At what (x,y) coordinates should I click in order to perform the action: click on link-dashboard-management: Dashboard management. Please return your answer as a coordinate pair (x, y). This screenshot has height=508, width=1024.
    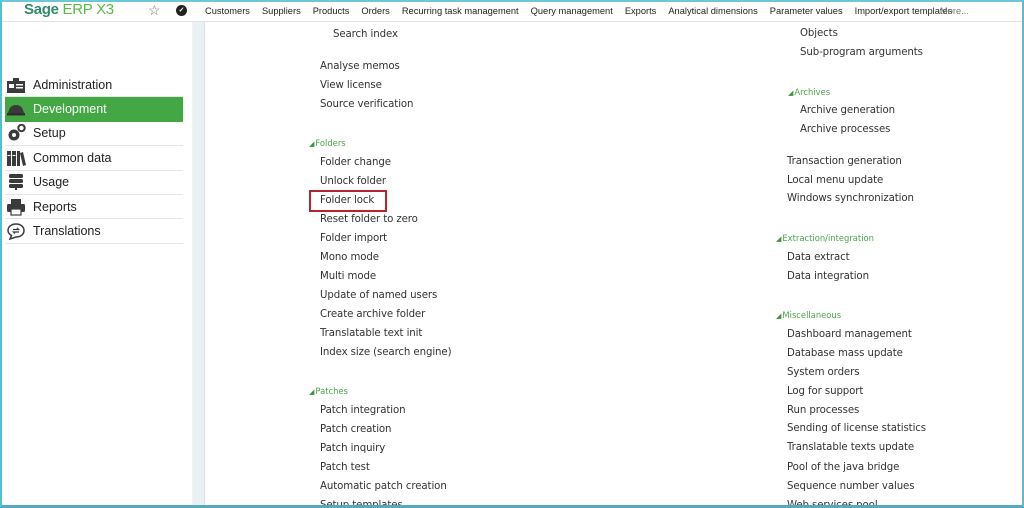
    Looking at the image, I should click on (849, 334).